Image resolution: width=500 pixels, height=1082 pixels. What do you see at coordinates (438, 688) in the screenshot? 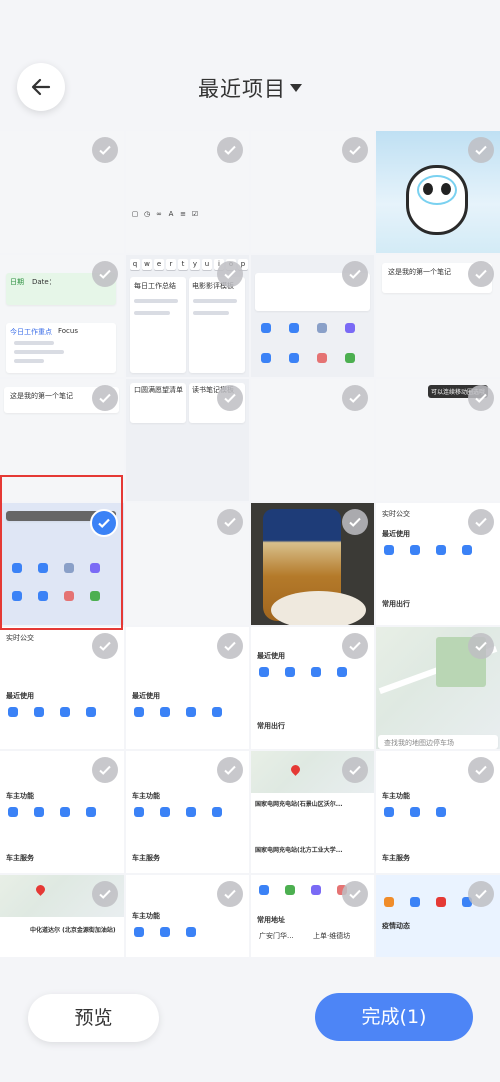
I see `grid-item: 查找我的地图边停车场` at bounding box center [438, 688].